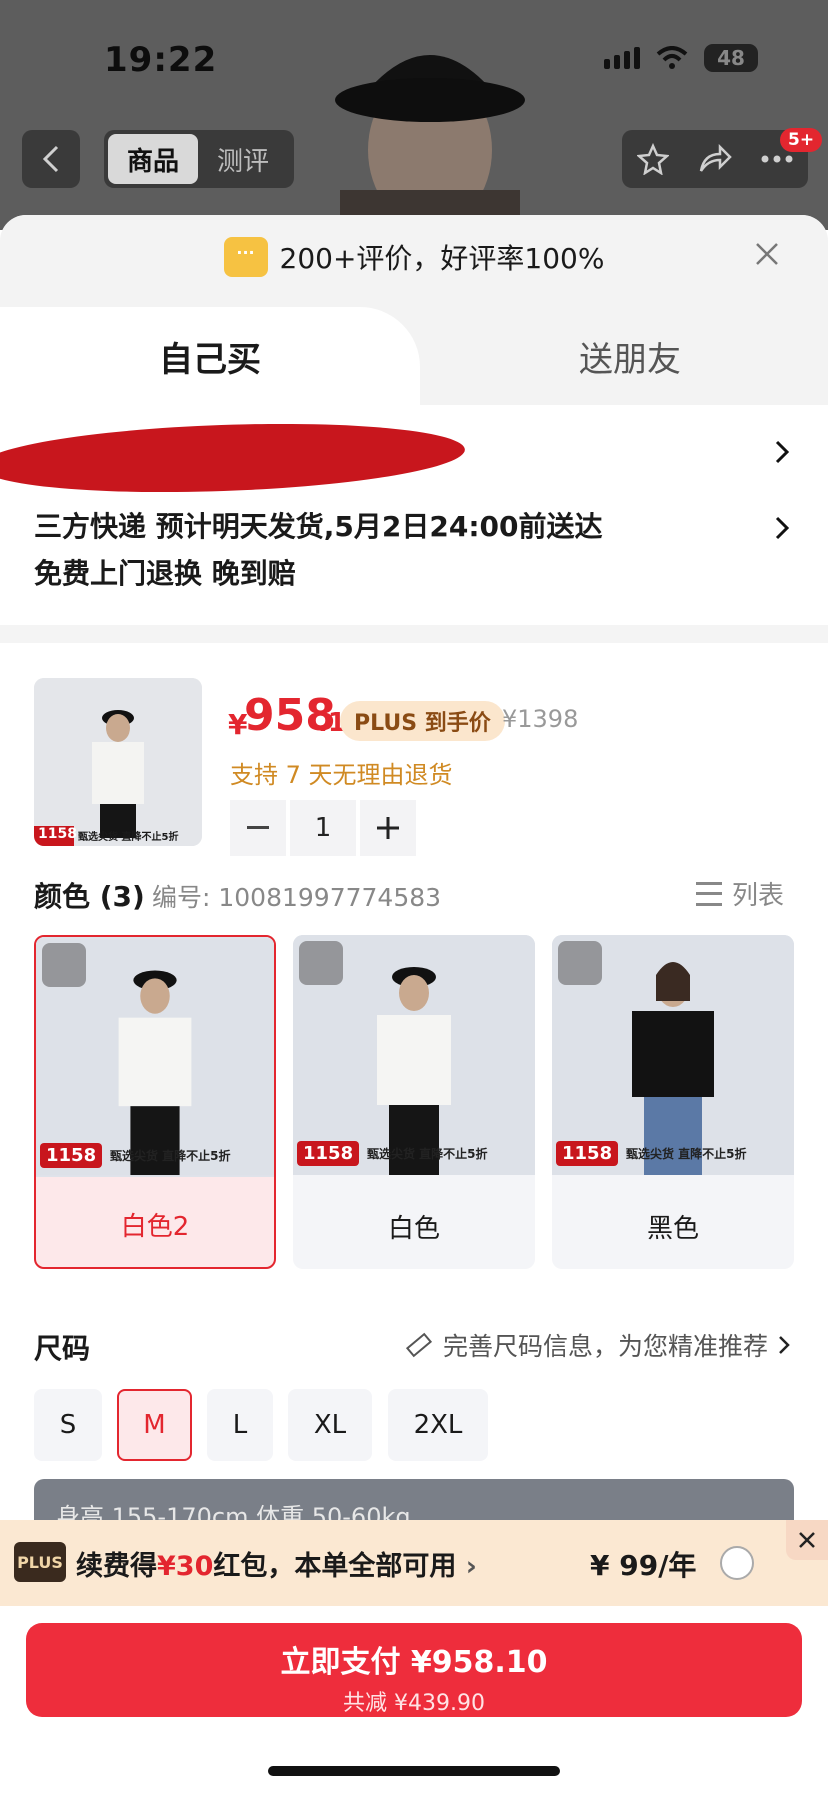 The image size is (828, 1796). What do you see at coordinates (240, 1425) in the screenshot?
I see `size-option-l: L` at bounding box center [240, 1425].